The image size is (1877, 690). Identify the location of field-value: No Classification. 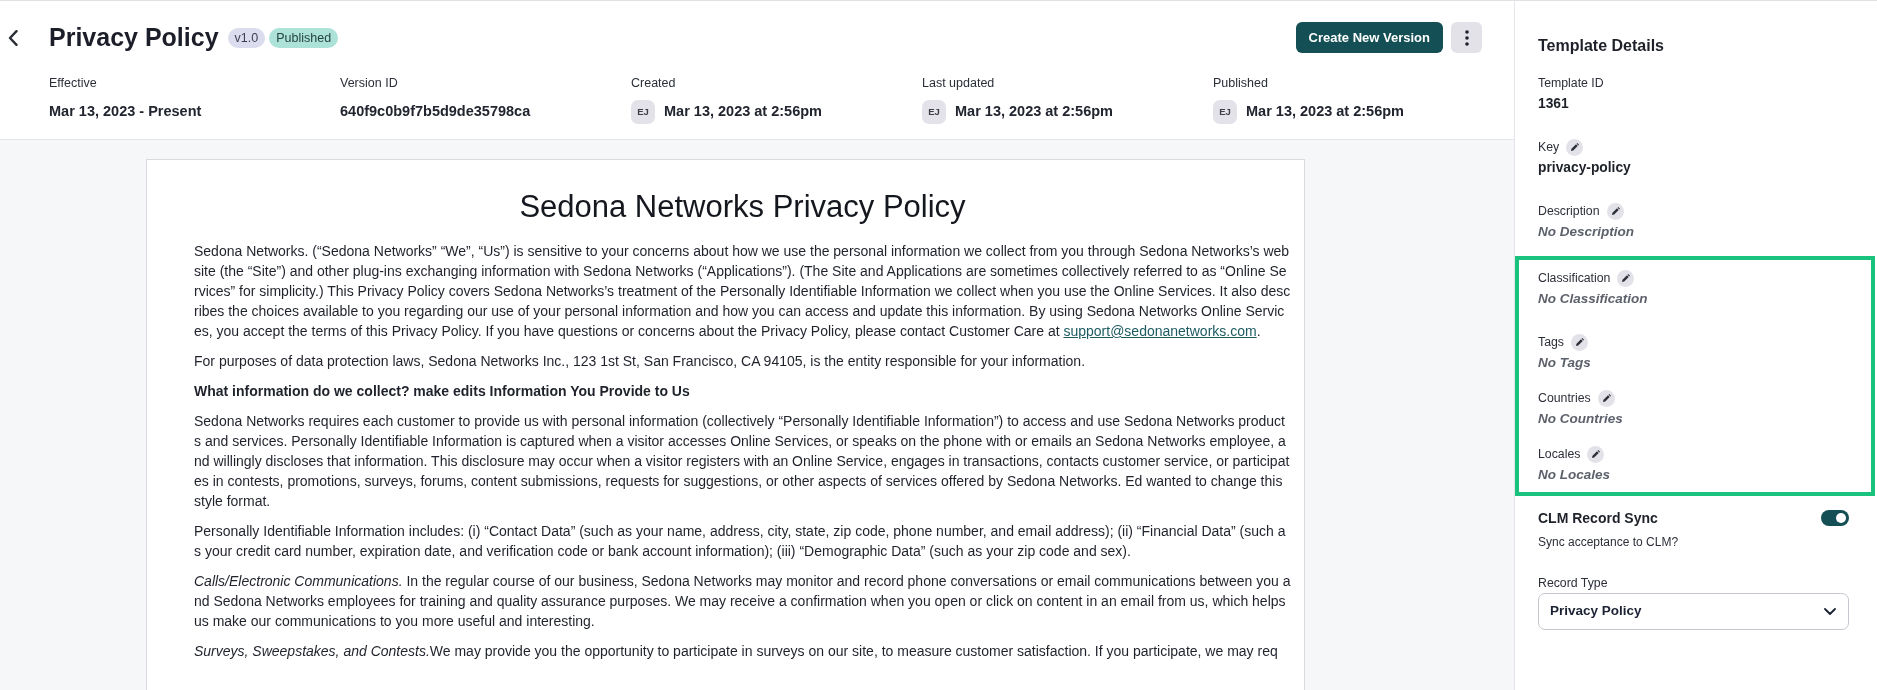
(1593, 299).